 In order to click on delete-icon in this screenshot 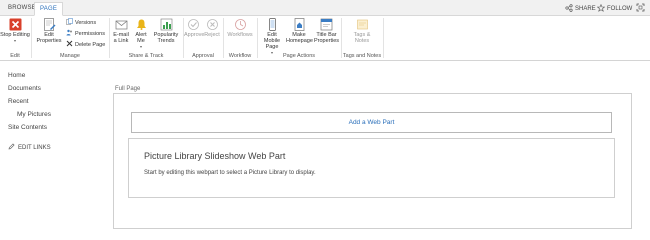, I will do `click(69, 44)`.